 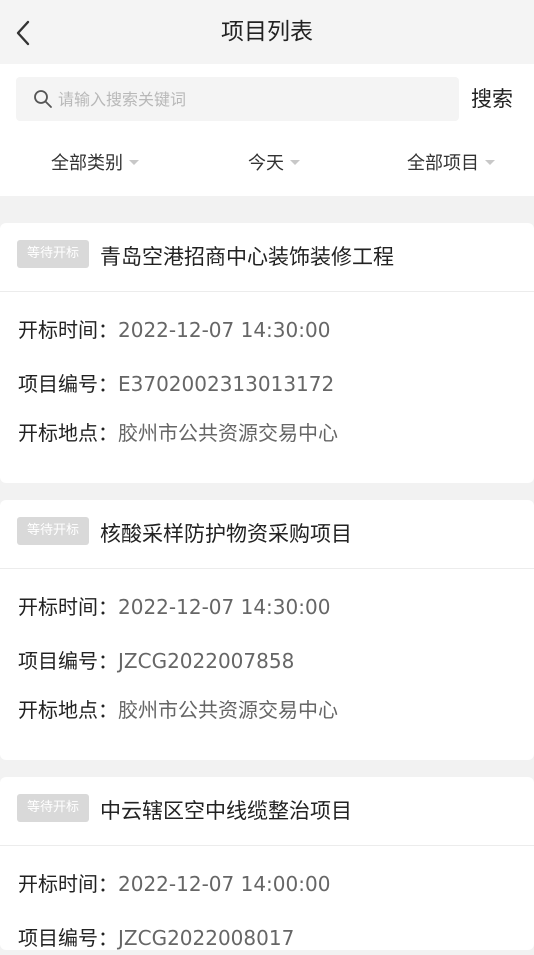 What do you see at coordinates (267, 130) in the screenshot?
I see `search-filter-panel: 搜索 全部类别 今天 全部项目` at bounding box center [267, 130].